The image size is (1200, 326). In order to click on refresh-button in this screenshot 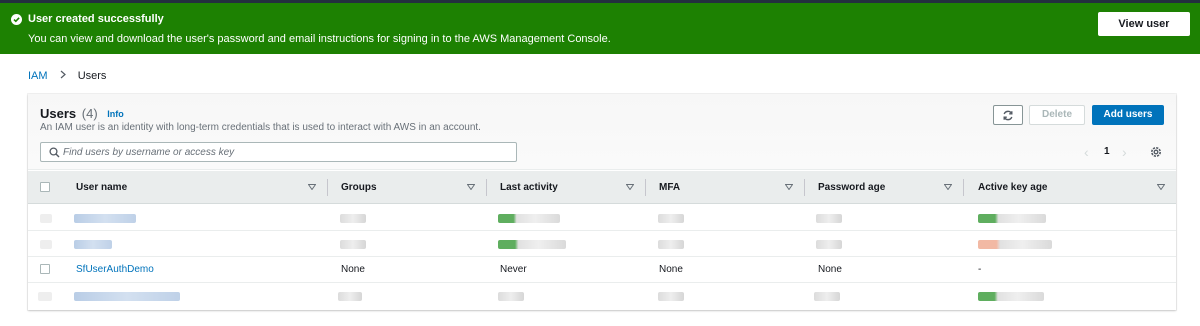, I will do `click(1008, 115)`.